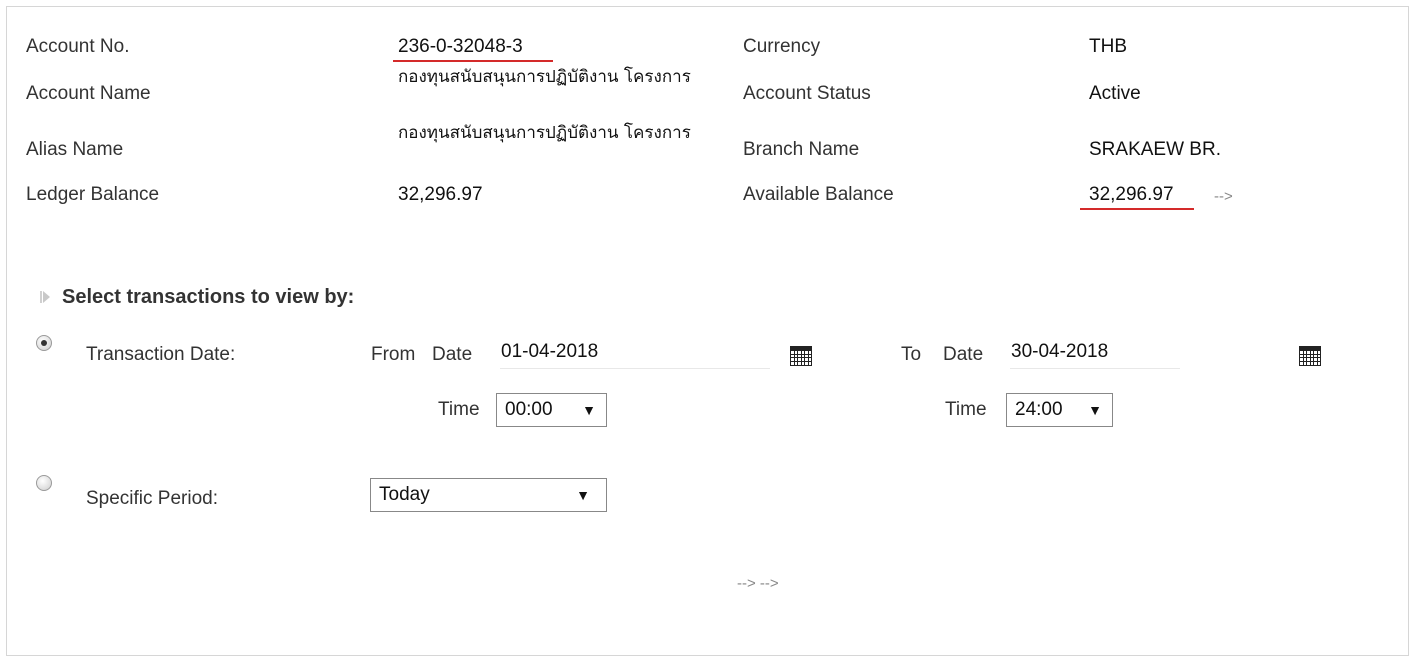 This screenshot has height=663, width=1417. I want to click on from-time-value: 00:00, so click(529, 409).